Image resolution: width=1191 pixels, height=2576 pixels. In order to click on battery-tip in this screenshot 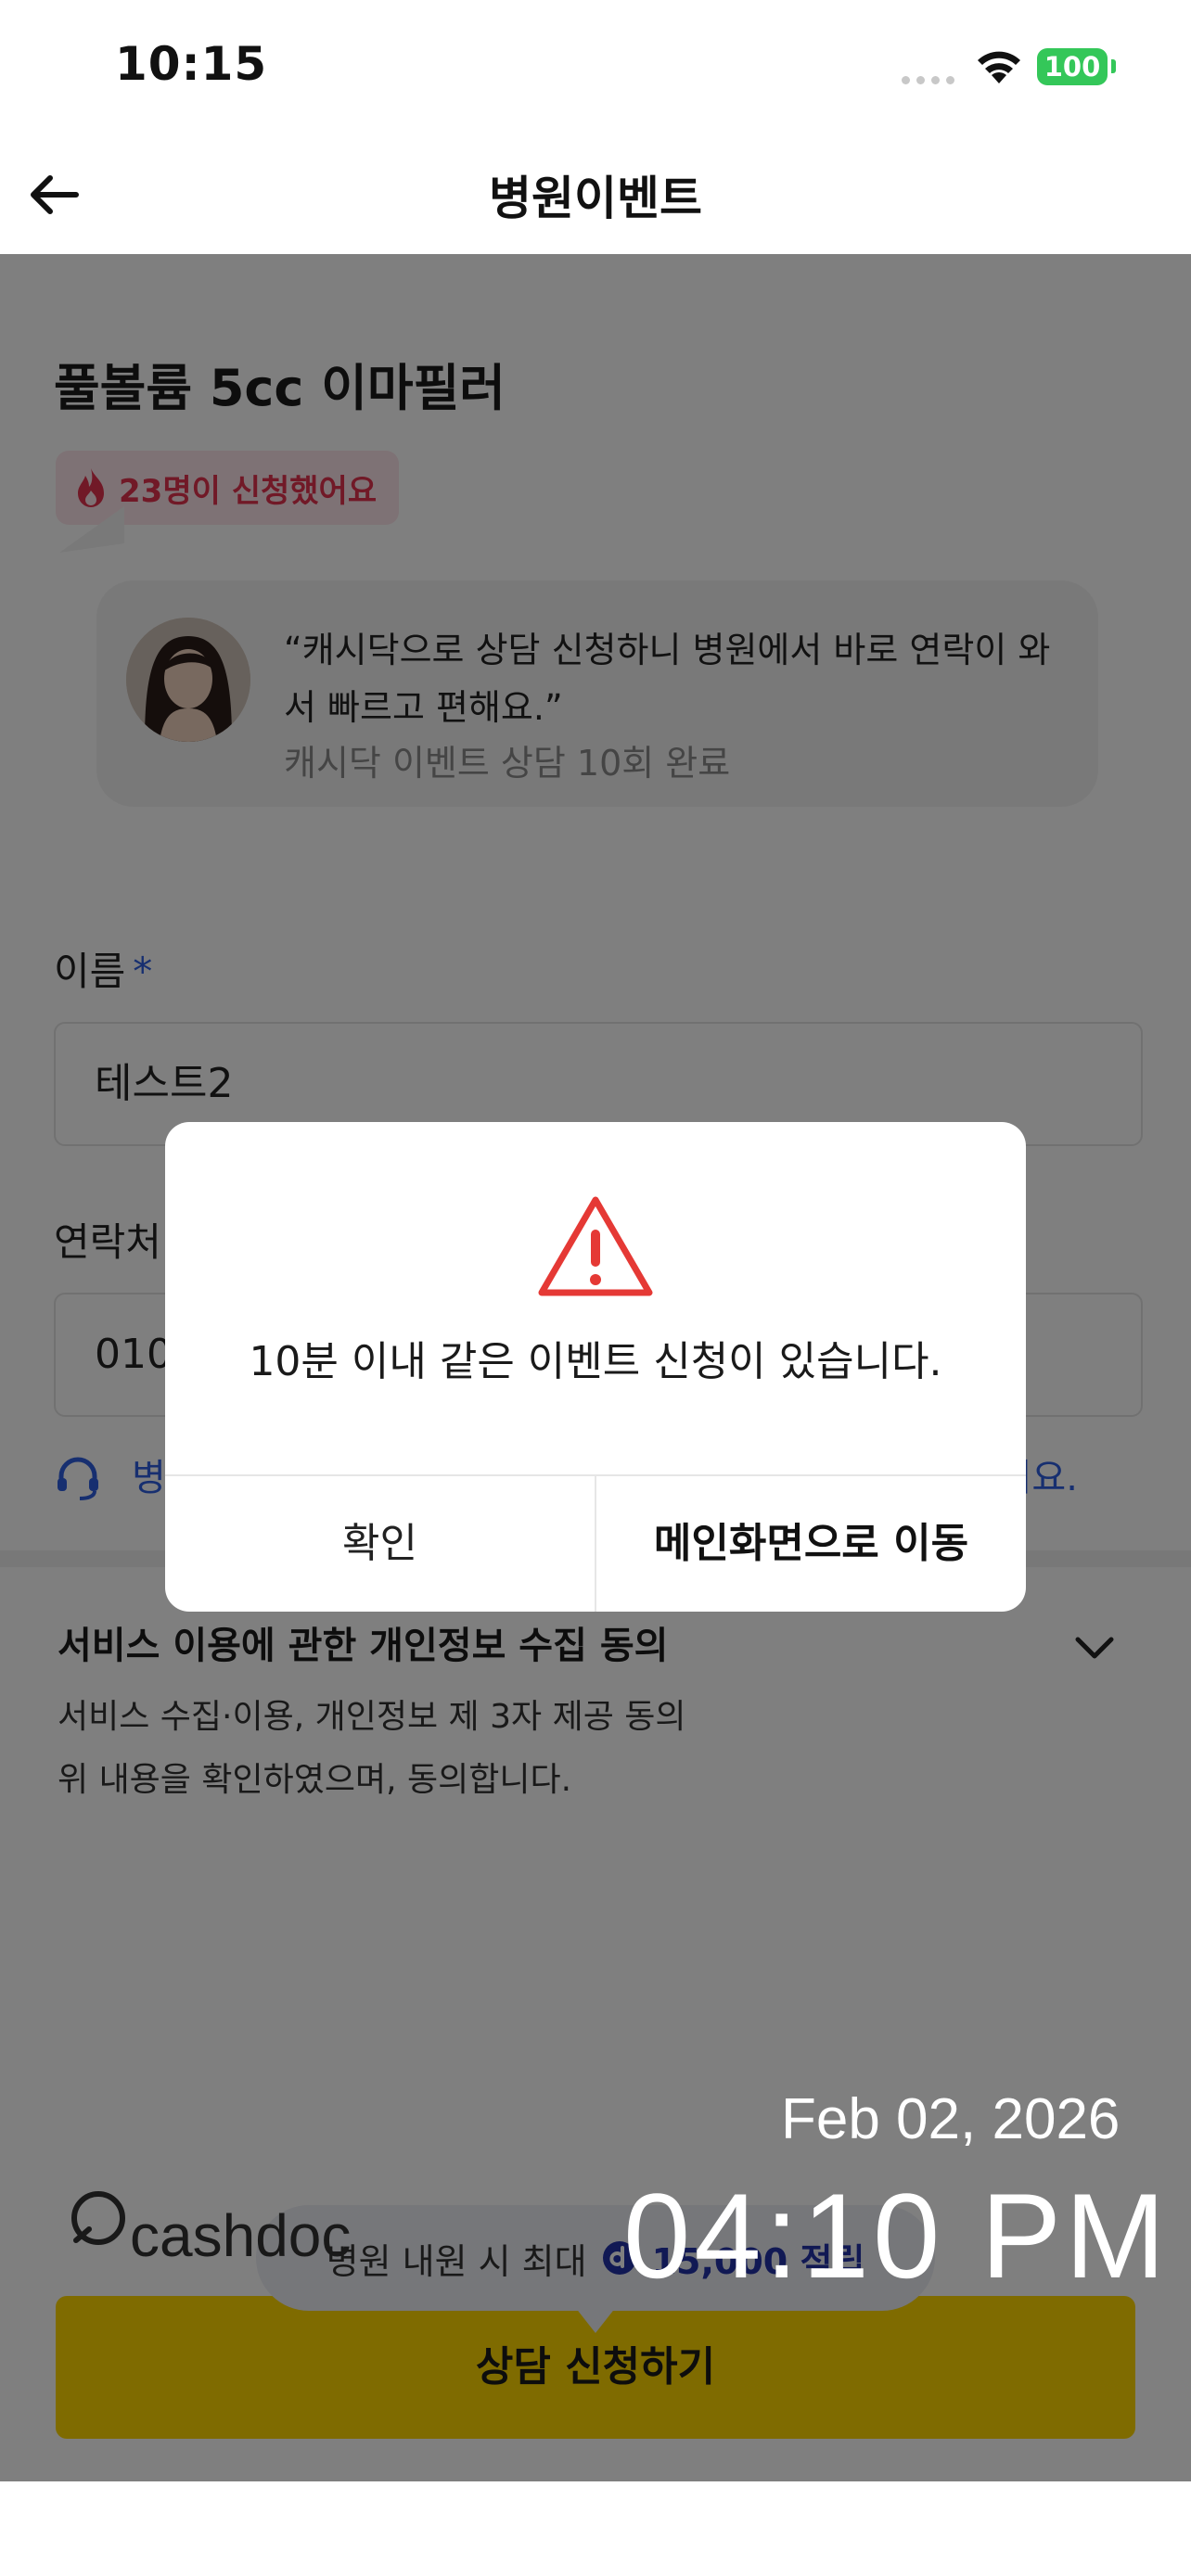, I will do `click(1113, 66)`.